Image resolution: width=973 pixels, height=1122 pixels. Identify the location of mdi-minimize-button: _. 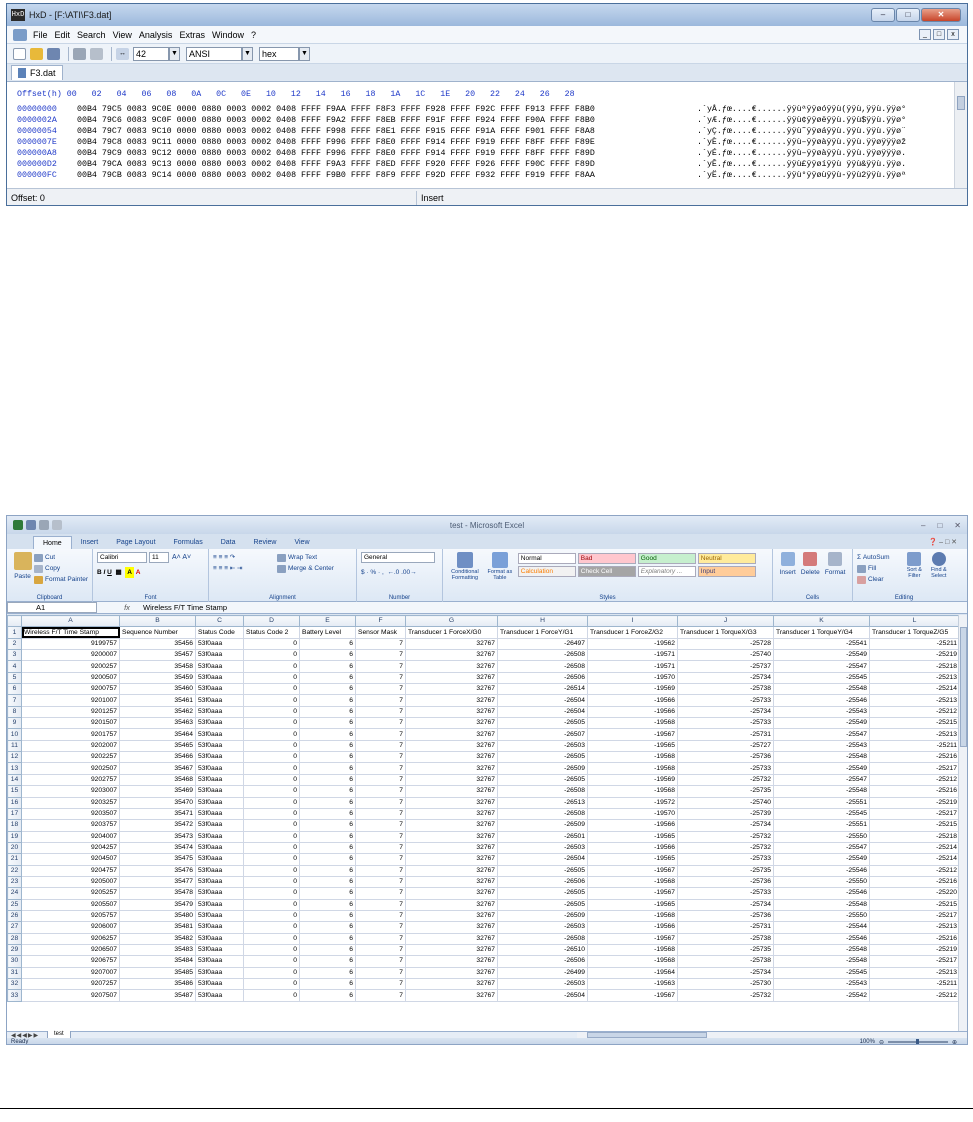
(925, 34).